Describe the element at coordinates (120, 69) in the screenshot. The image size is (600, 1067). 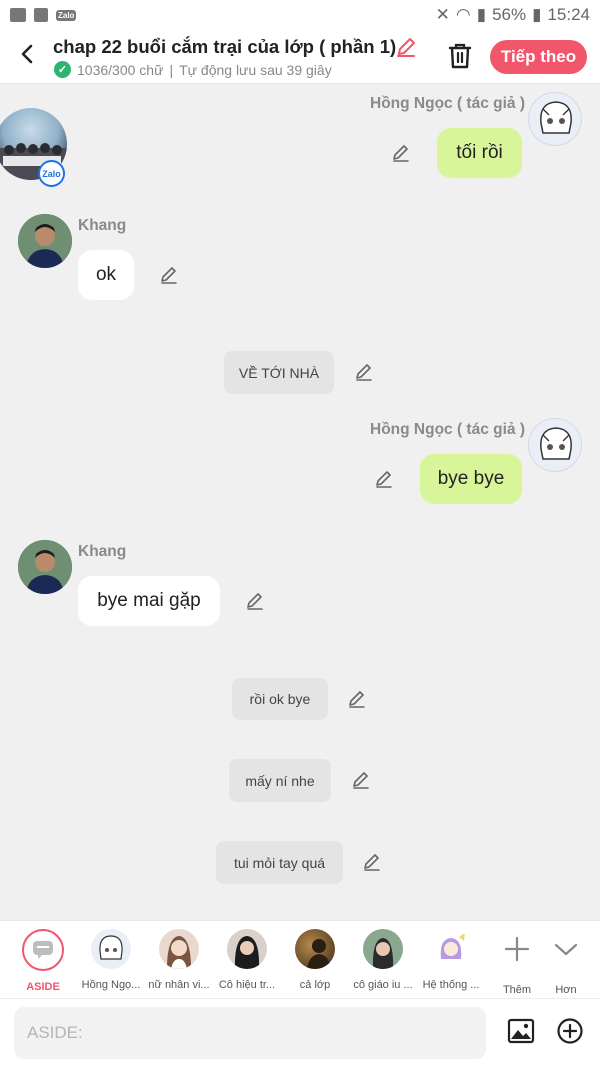
I see `word-count: 1036/300 chữ` at that location.